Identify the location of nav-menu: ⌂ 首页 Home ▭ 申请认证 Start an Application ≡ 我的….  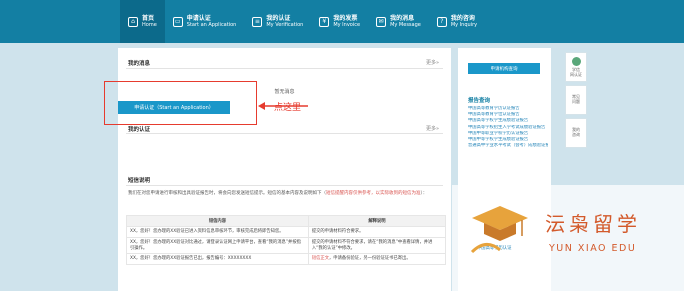
(345, 21).